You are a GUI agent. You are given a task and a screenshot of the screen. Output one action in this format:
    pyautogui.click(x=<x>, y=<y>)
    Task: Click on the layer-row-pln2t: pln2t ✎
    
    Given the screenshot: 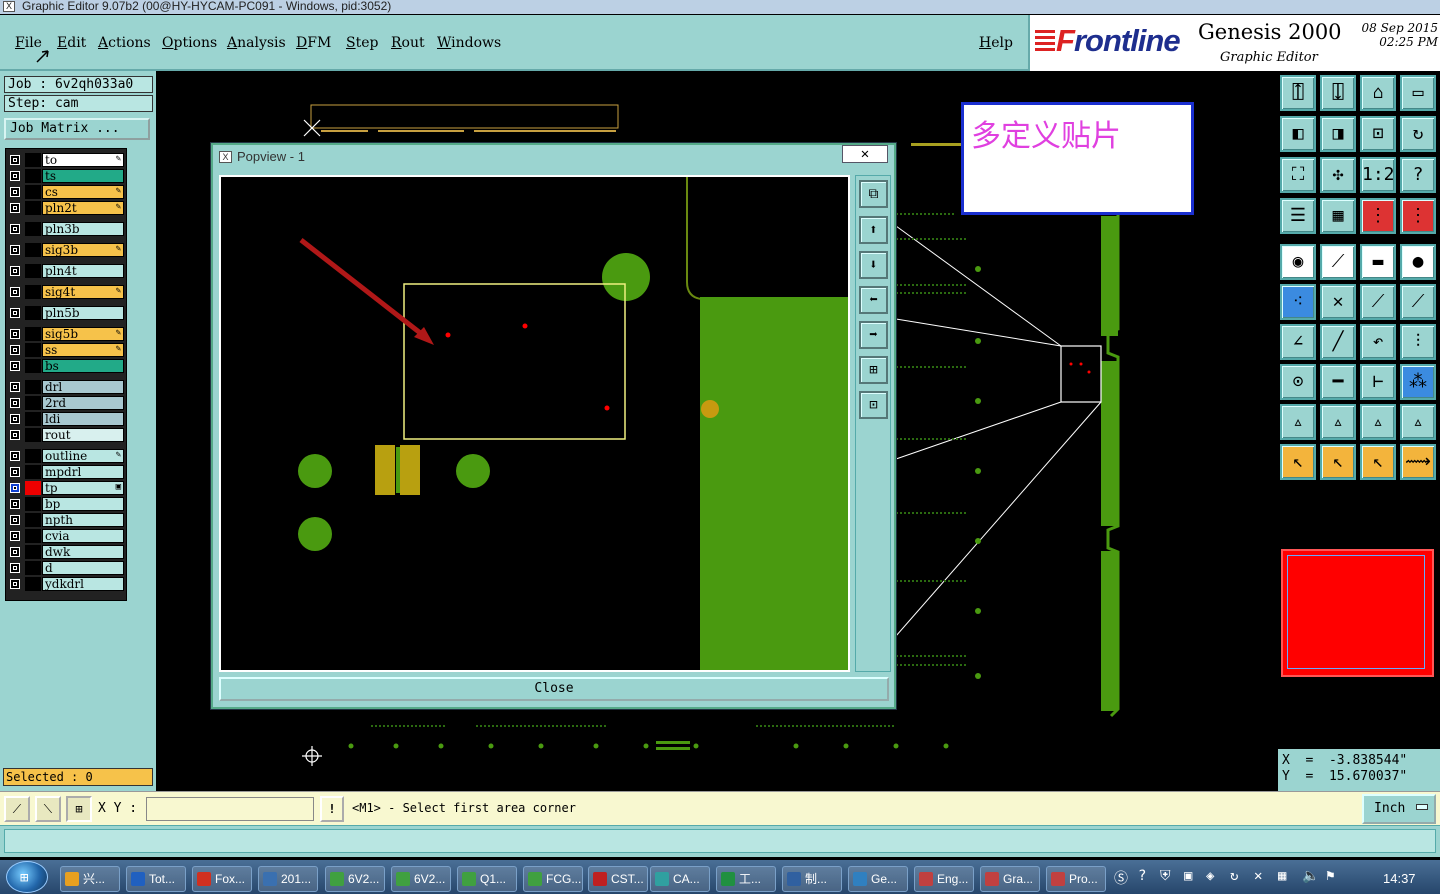 What is the action you would take?
    pyautogui.click(x=66, y=208)
    